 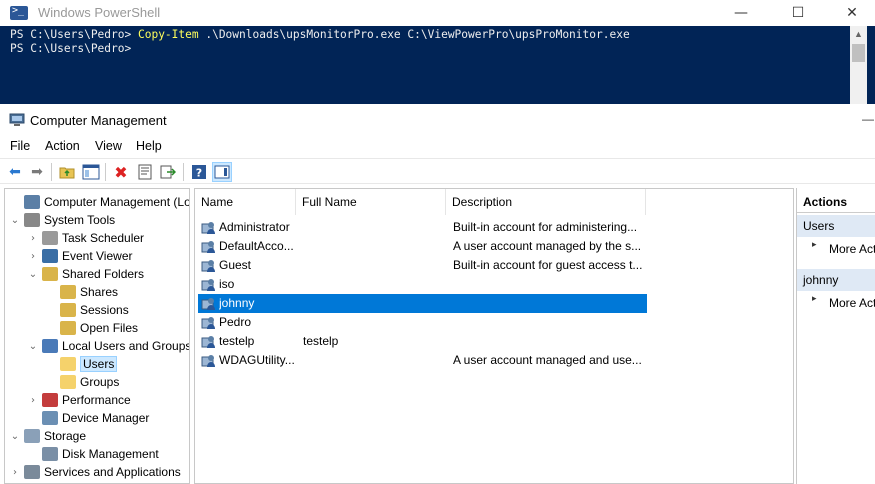 What do you see at coordinates (91, 328) in the screenshot?
I see `tree-node: Open Files` at bounding box center [91, 328].